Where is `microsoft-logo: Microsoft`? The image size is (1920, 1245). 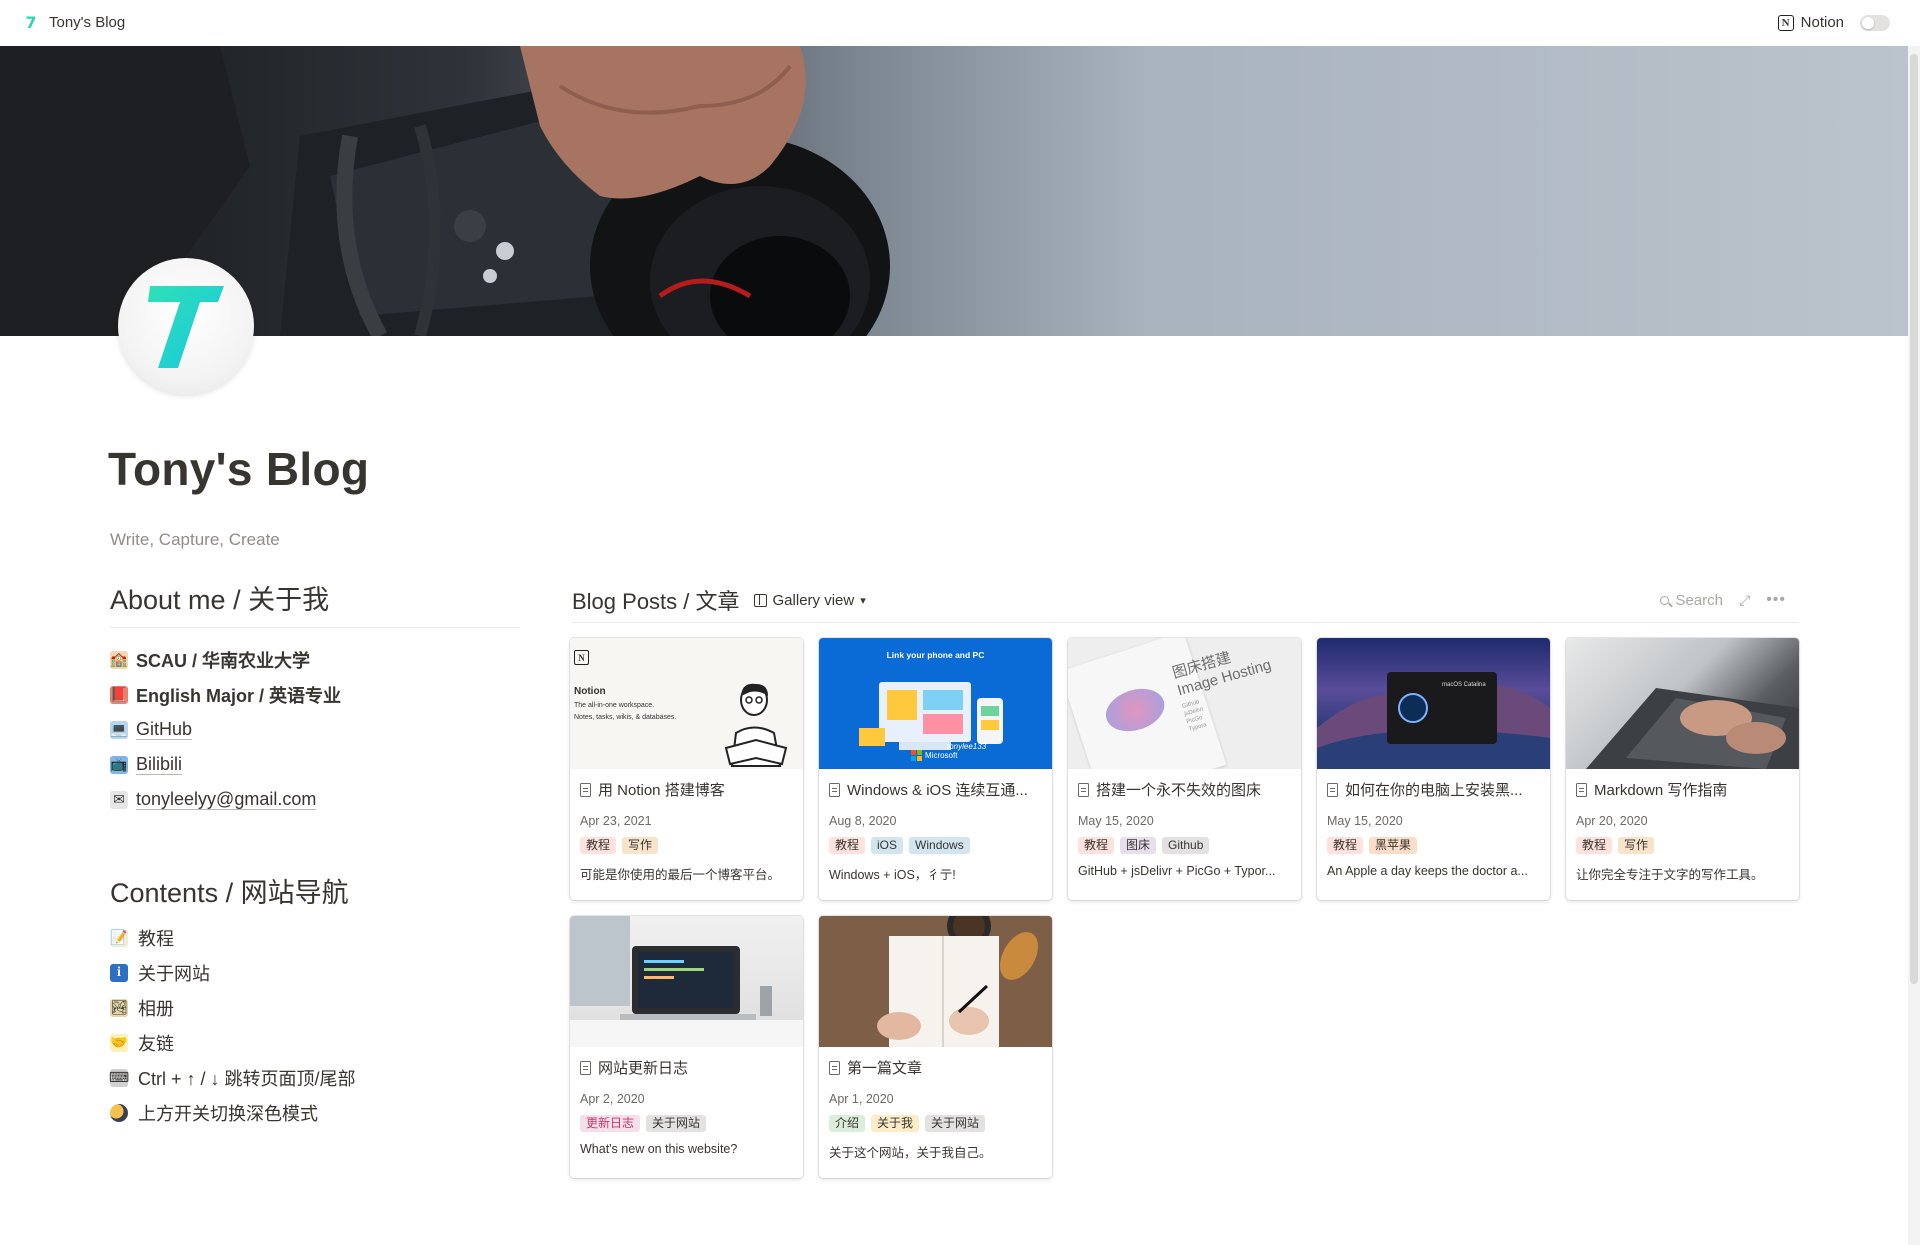
microsoft-logo: Microsoft is located at coordinates (934, 755).